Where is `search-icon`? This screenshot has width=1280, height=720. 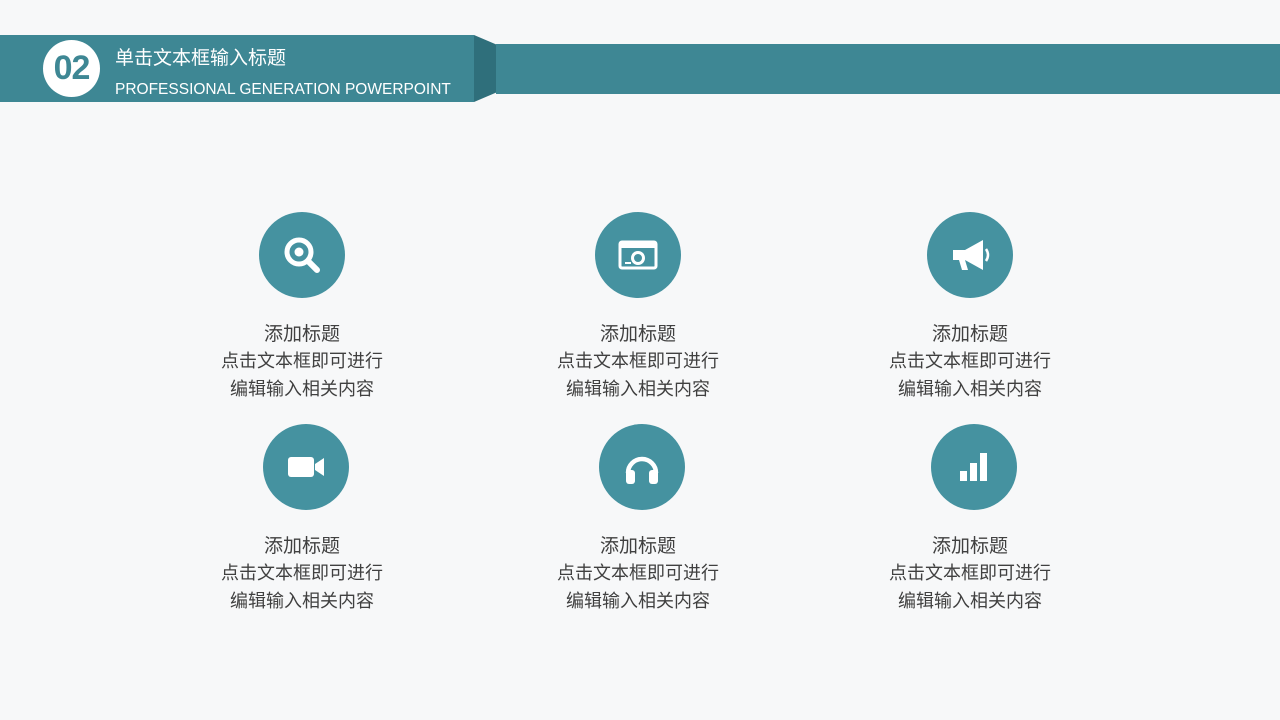 search-icon is located at coordinates (302, 255).